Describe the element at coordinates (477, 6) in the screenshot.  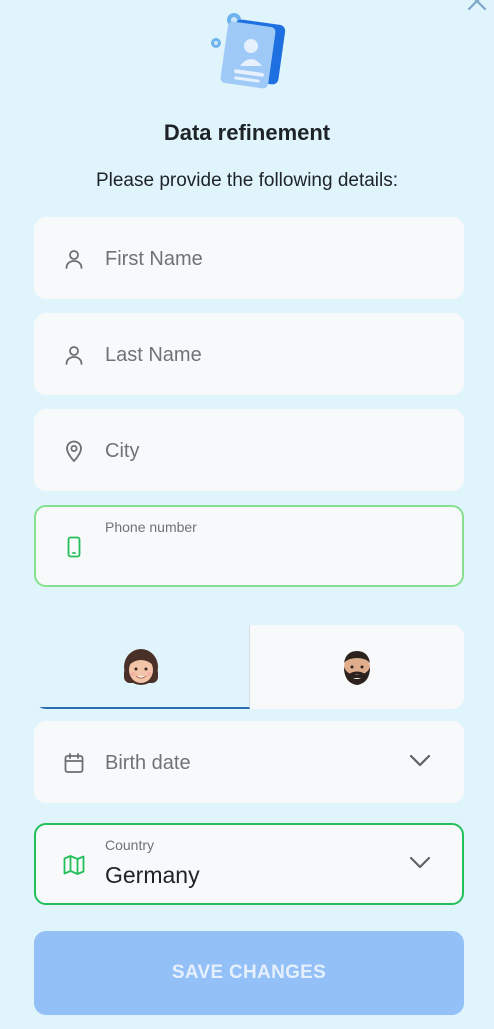
I see `close-icon` at that location.